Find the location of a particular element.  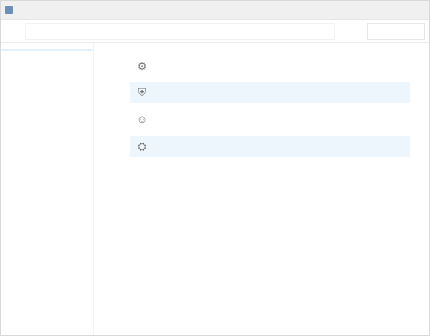

address-bar is located at coordinates (215, 31).